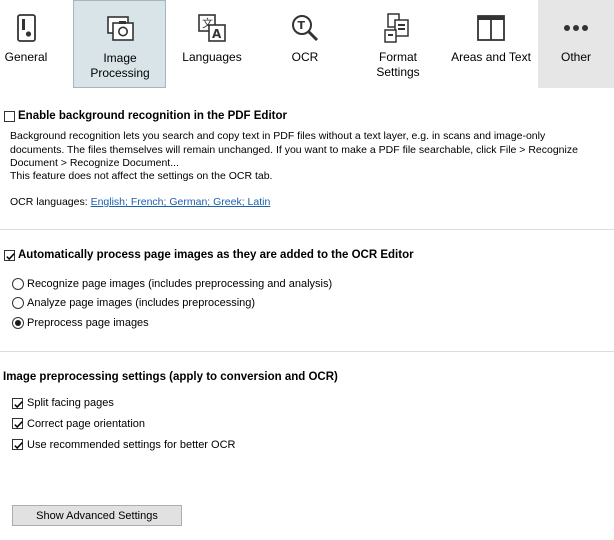 The image size is (614, 540). I want to click on analyze-radio, so click(18, 303).